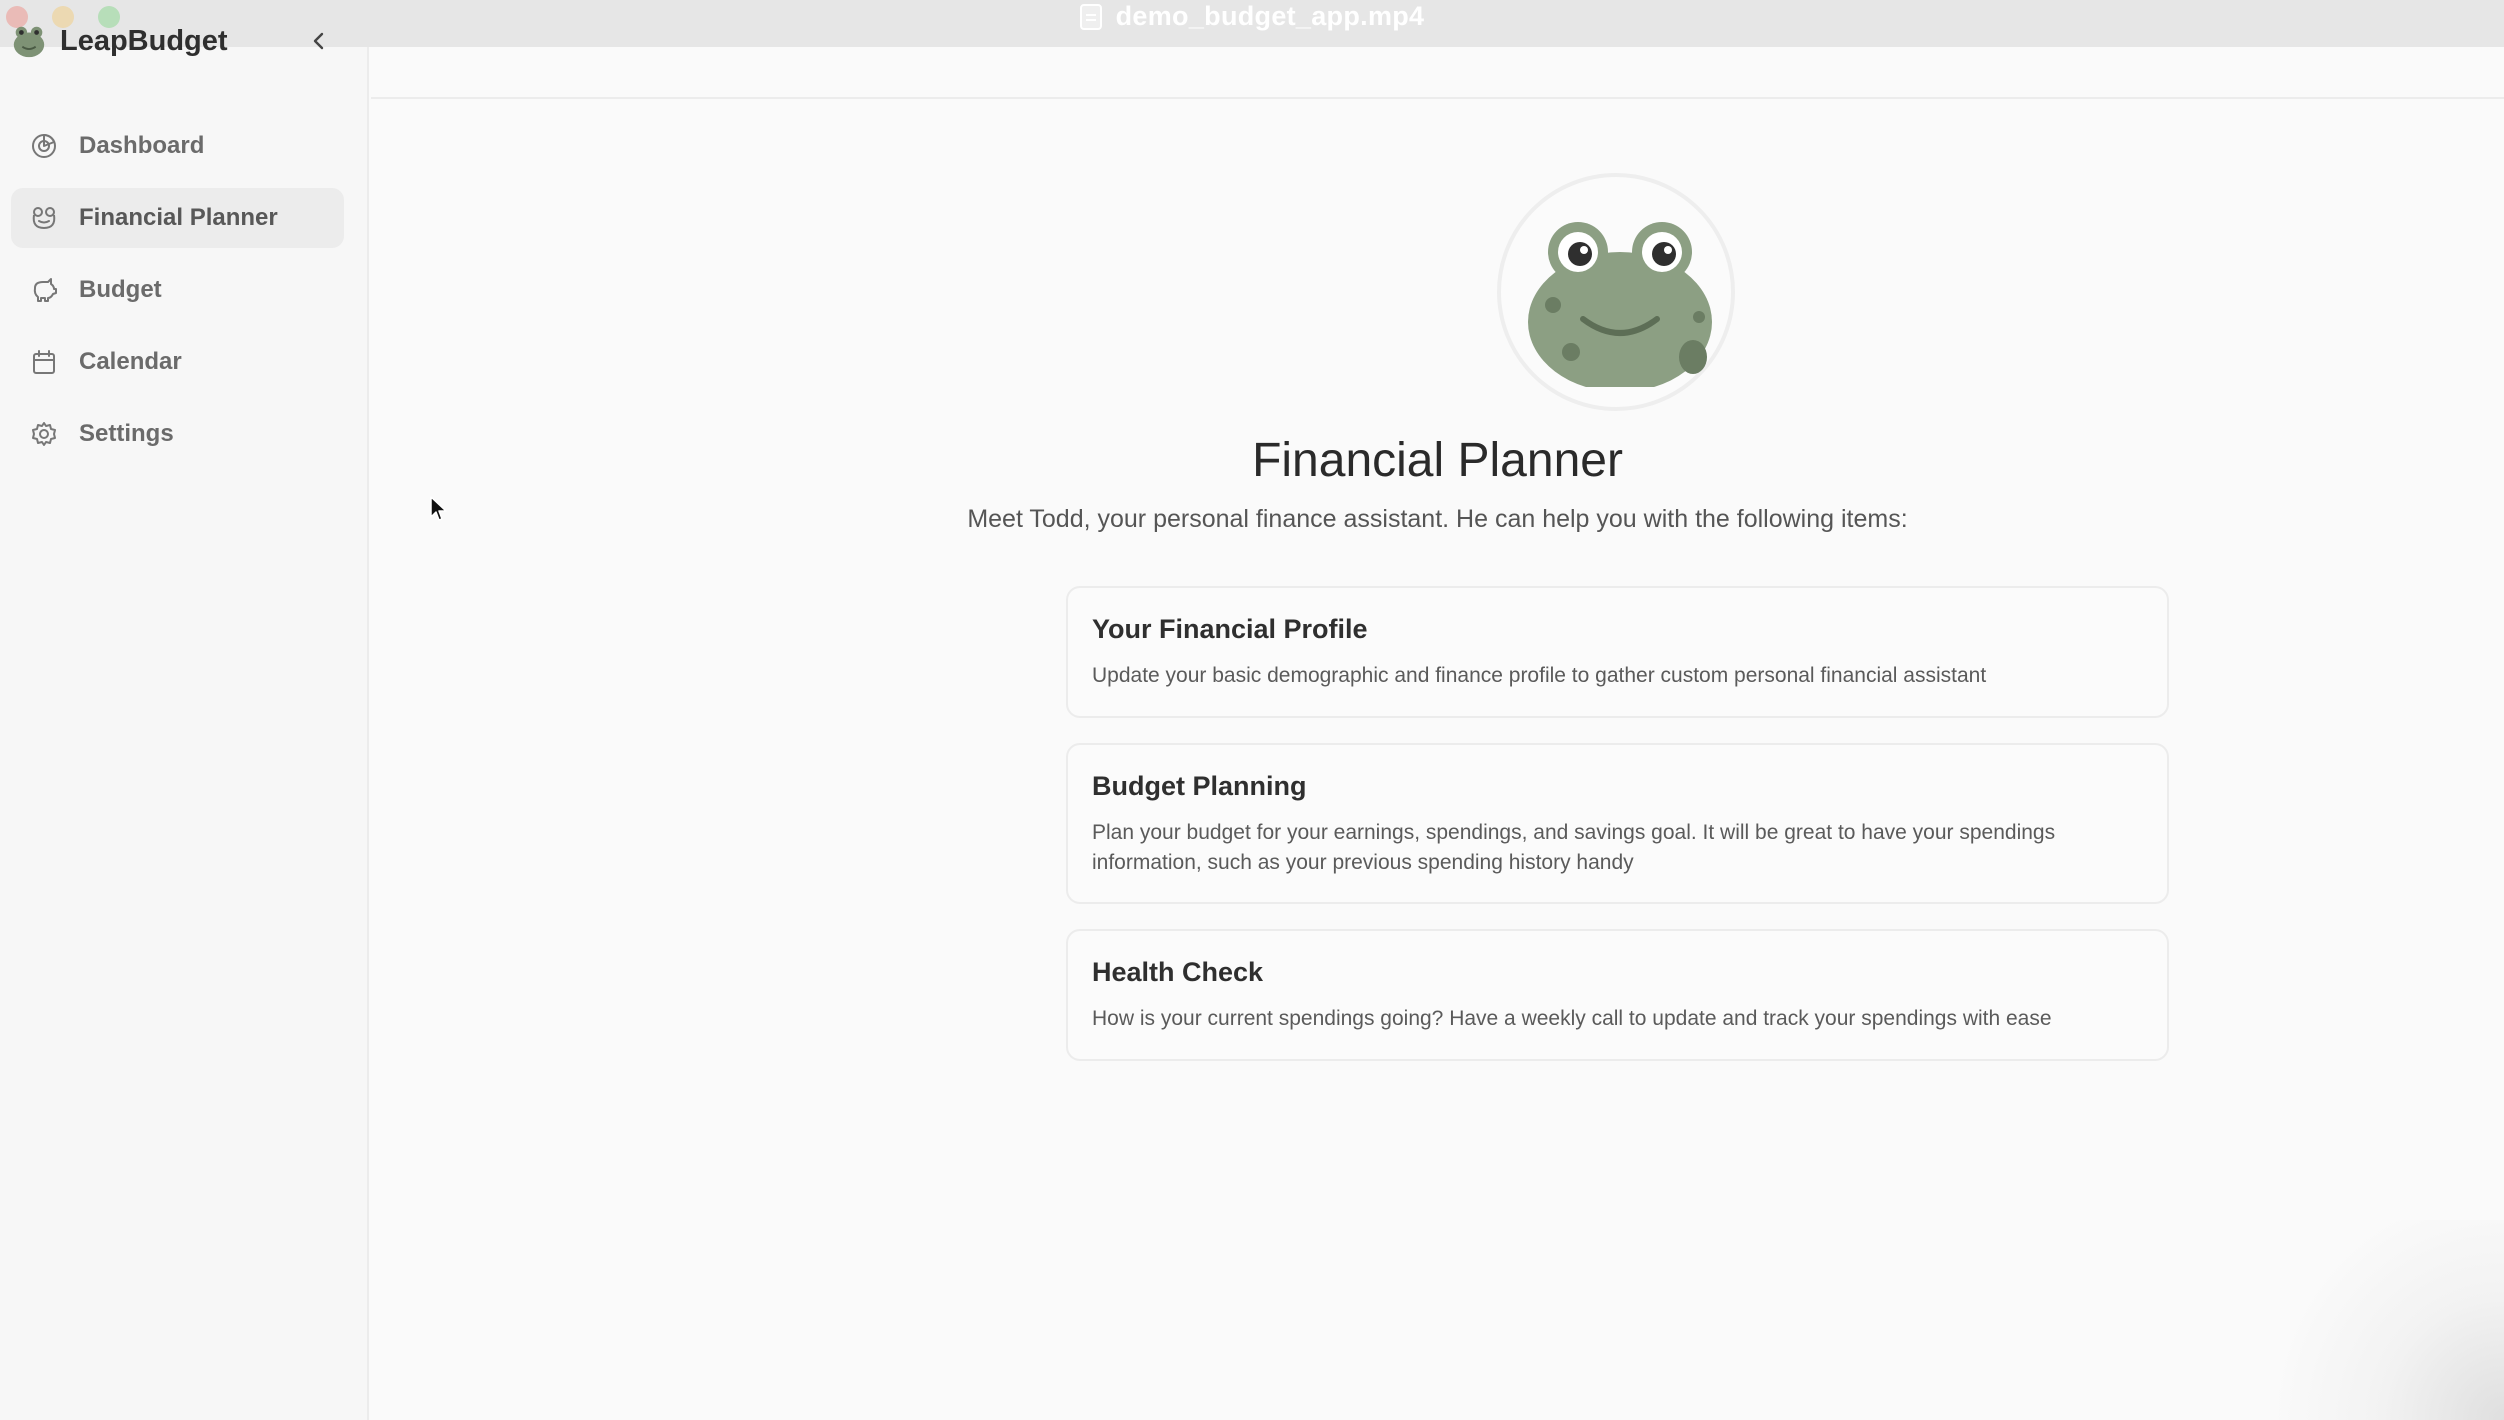 Image resolution: width=2504 pixels, height=1420 pixels. What do you see at coordinates (142, 145) in the screenshot?
I see `sidebar-item-label: Dashboard` at bounding box center [142, 145].